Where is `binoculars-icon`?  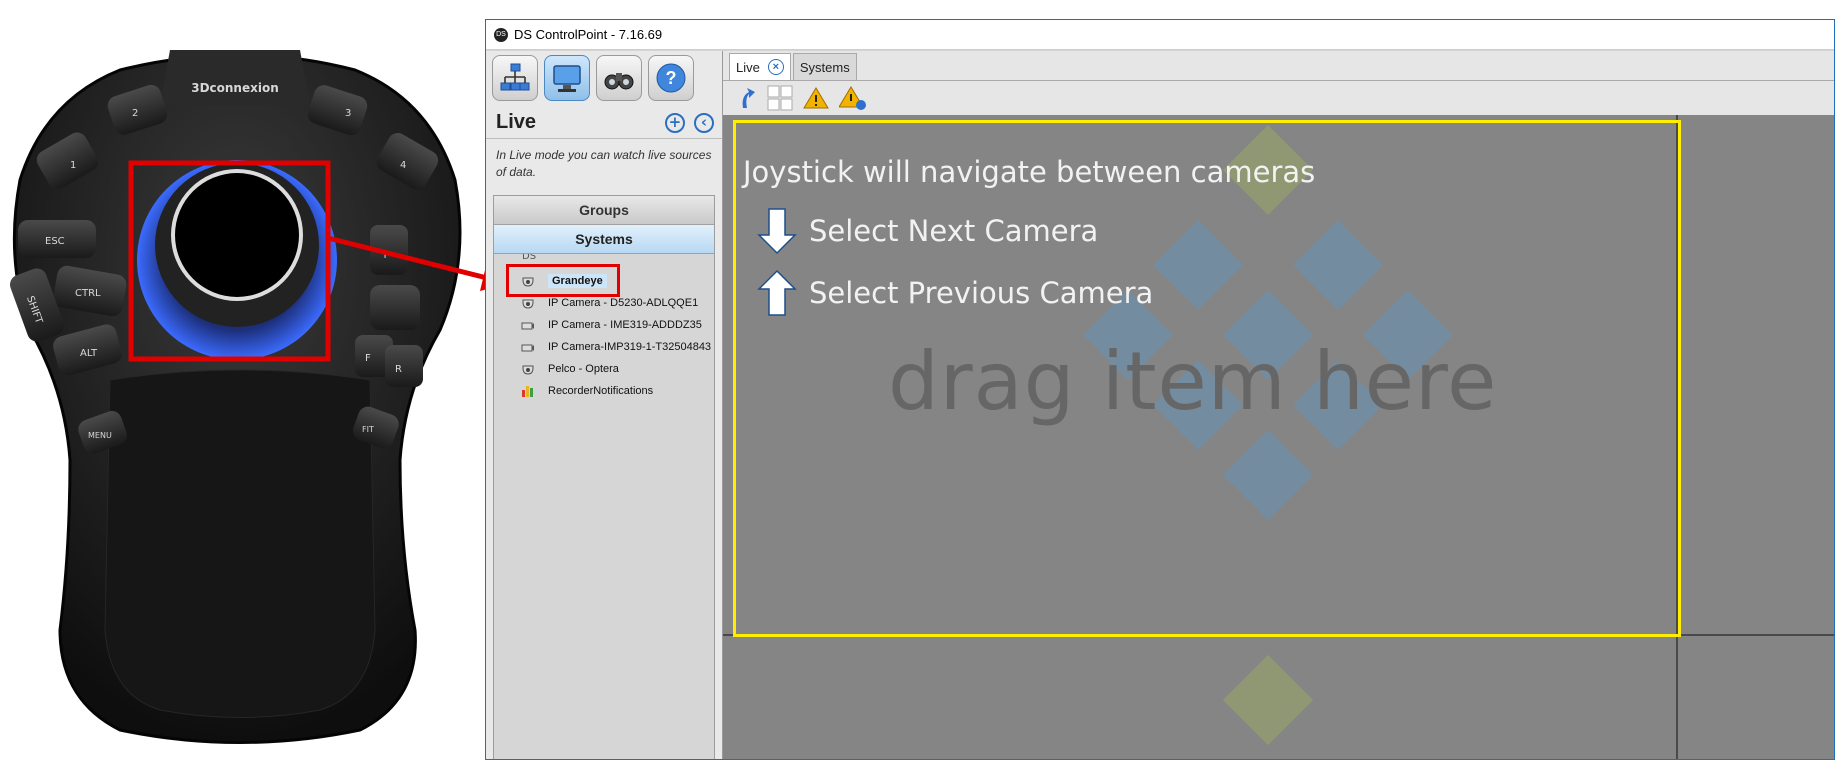
binoculars-icon is located at coordinates (619, 81).